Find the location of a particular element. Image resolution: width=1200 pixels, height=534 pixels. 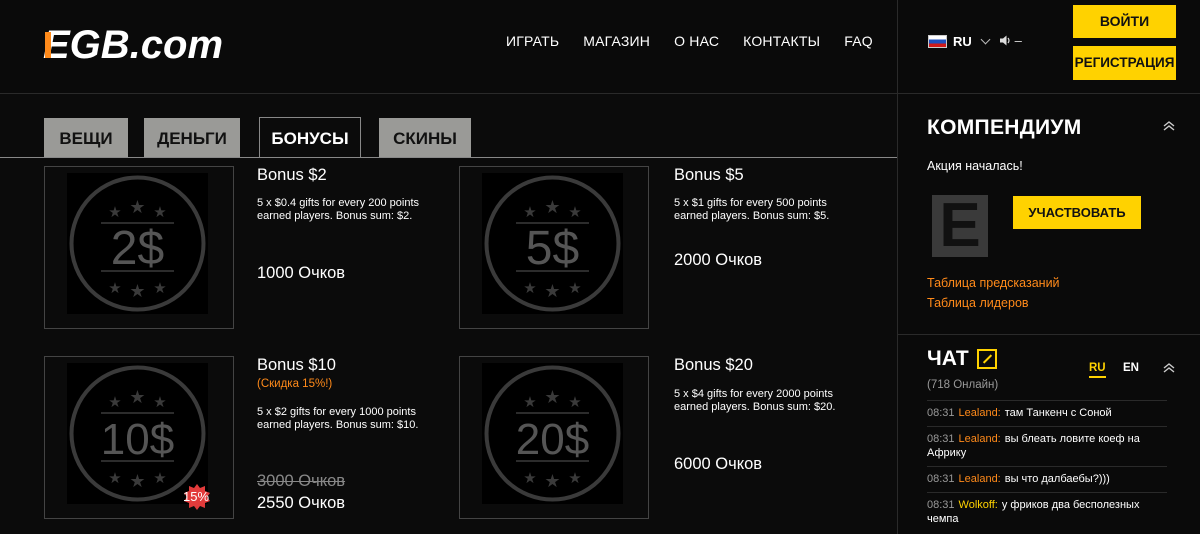

chat-text: там Танкенч с Соной is located at coordinates (1058, 413).